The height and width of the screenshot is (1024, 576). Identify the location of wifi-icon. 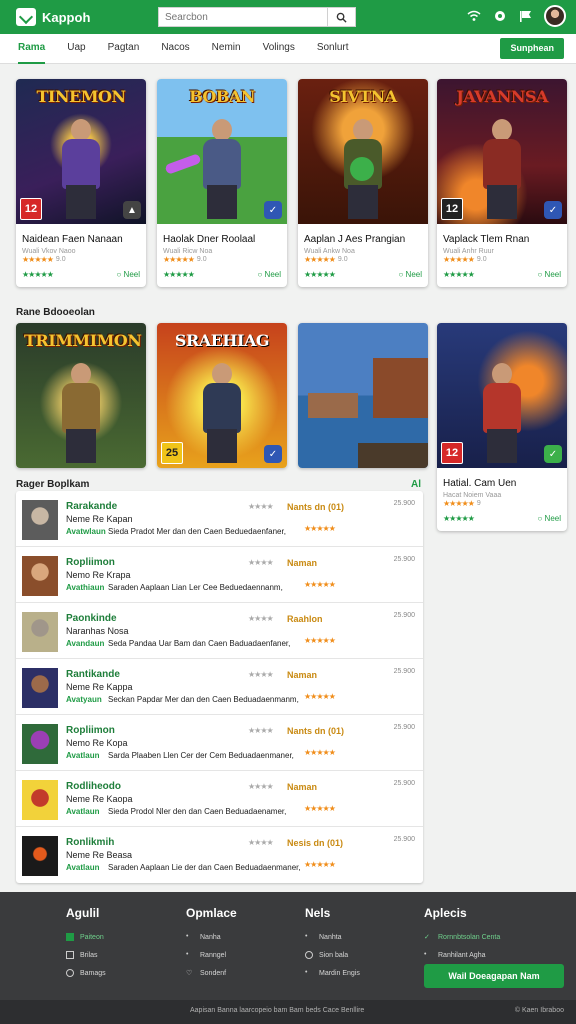
(474, 16).